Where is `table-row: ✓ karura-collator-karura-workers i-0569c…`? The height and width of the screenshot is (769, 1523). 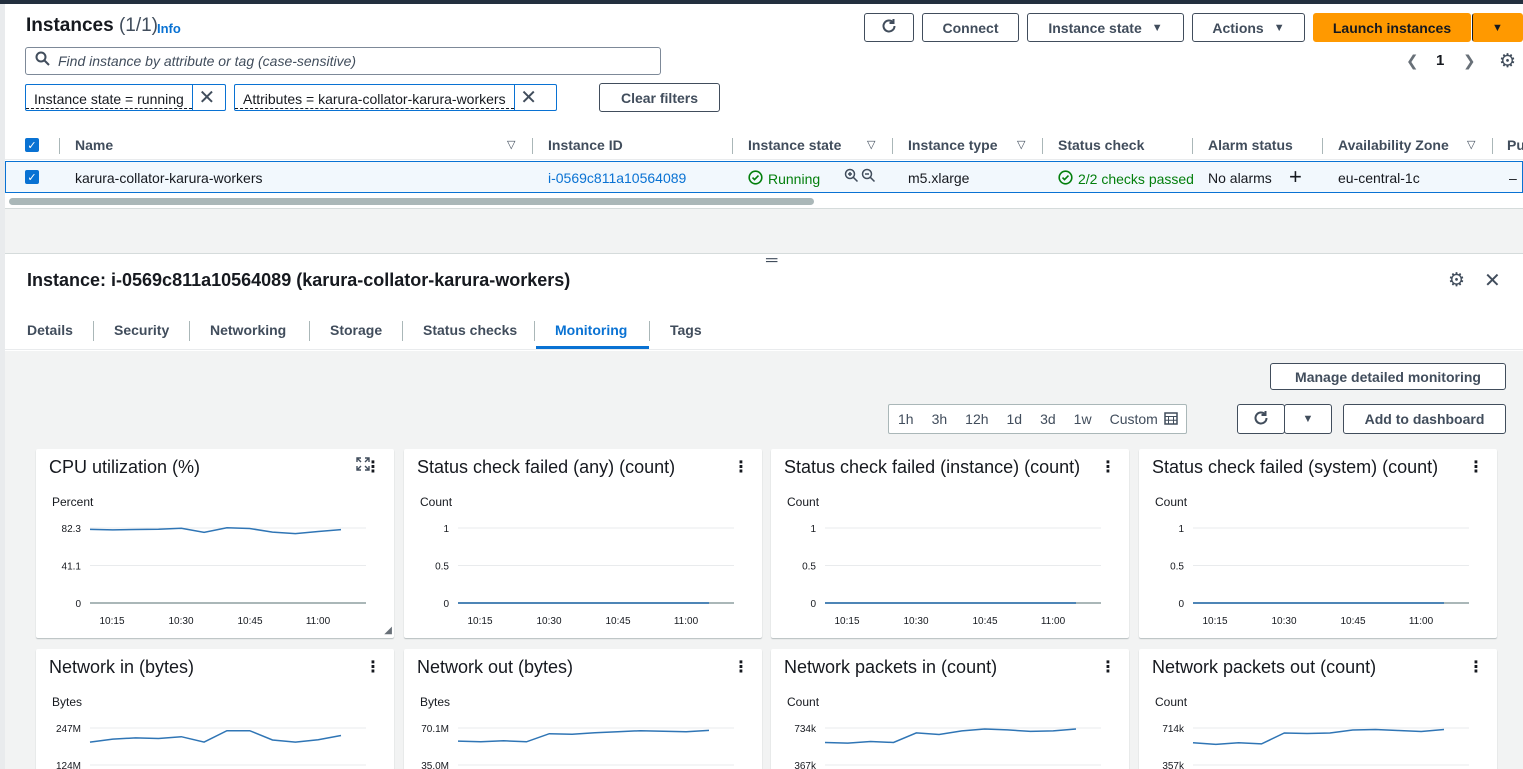 table-row: ✓ karura-collator-karura-workers i-0569c… is located at coordinates (764, 177).